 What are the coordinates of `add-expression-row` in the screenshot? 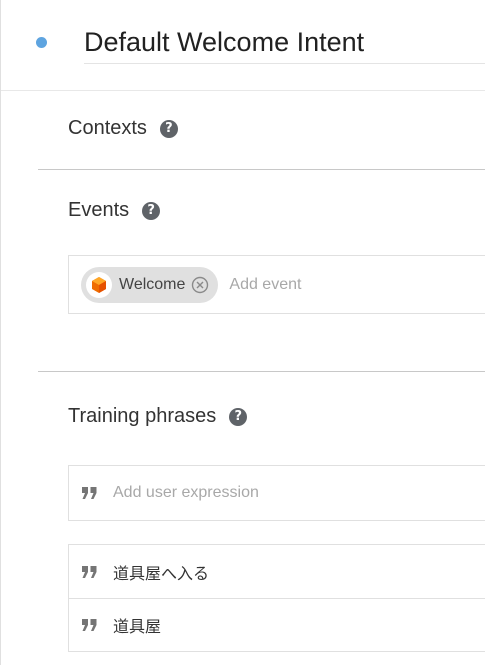 It's located at (277, 493).